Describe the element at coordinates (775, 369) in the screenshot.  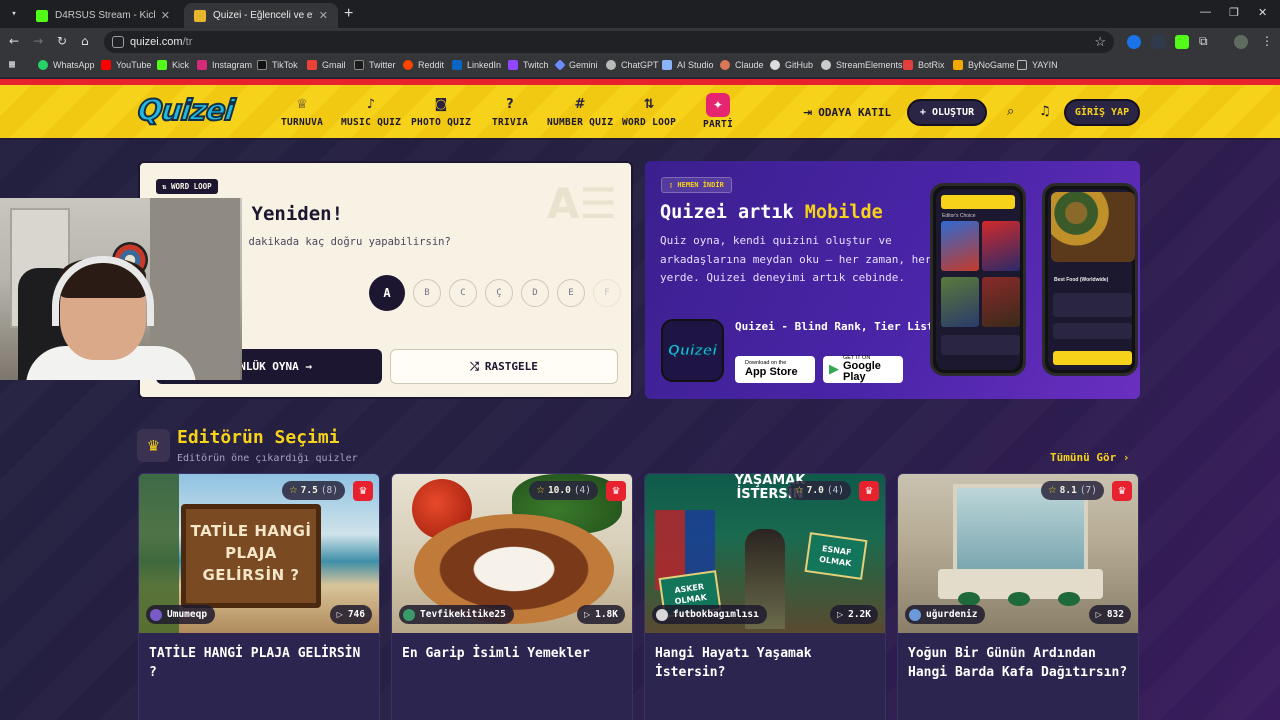
I see `app-store-button: Download on the App Store` at that location.